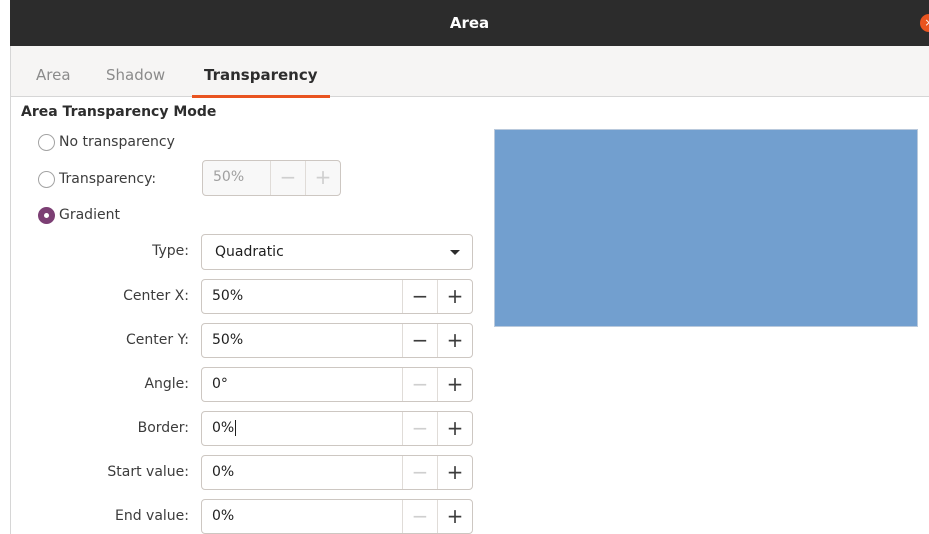 Image resolution: width=929 pixels, height=534 pixels. Describe the element at coordinates (322, 178) in the screenshot. I see `transparency-increase-button: +` at that location.